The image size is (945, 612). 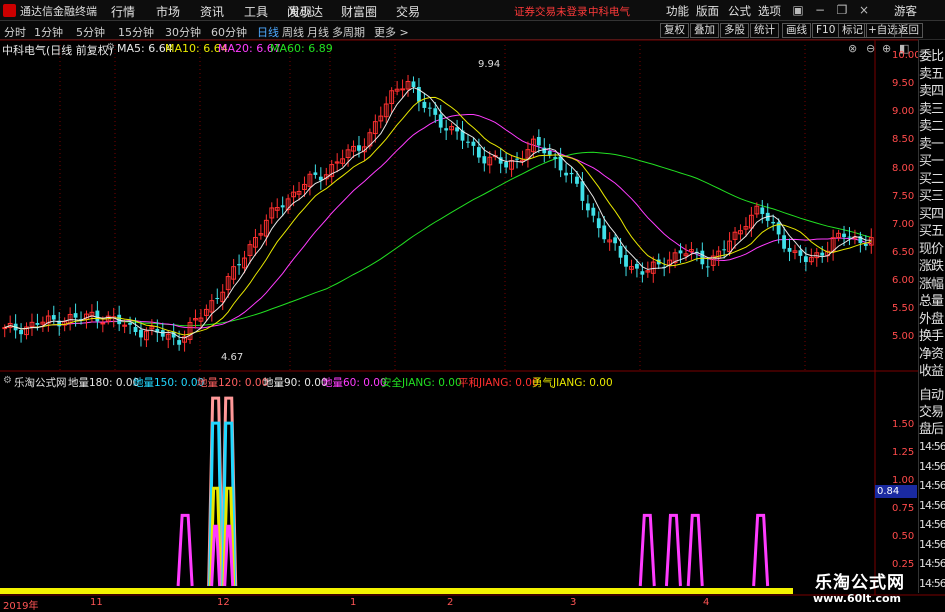 I want to click on trade-panel-label: 盘后, so click(x=932, y=427).